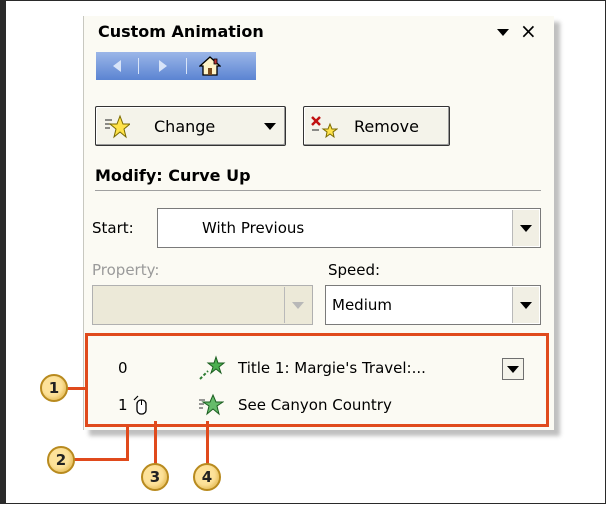  Describe the element at coordinates (317, 380) in the screenshot. I see `animation-list-highlight` at that location.